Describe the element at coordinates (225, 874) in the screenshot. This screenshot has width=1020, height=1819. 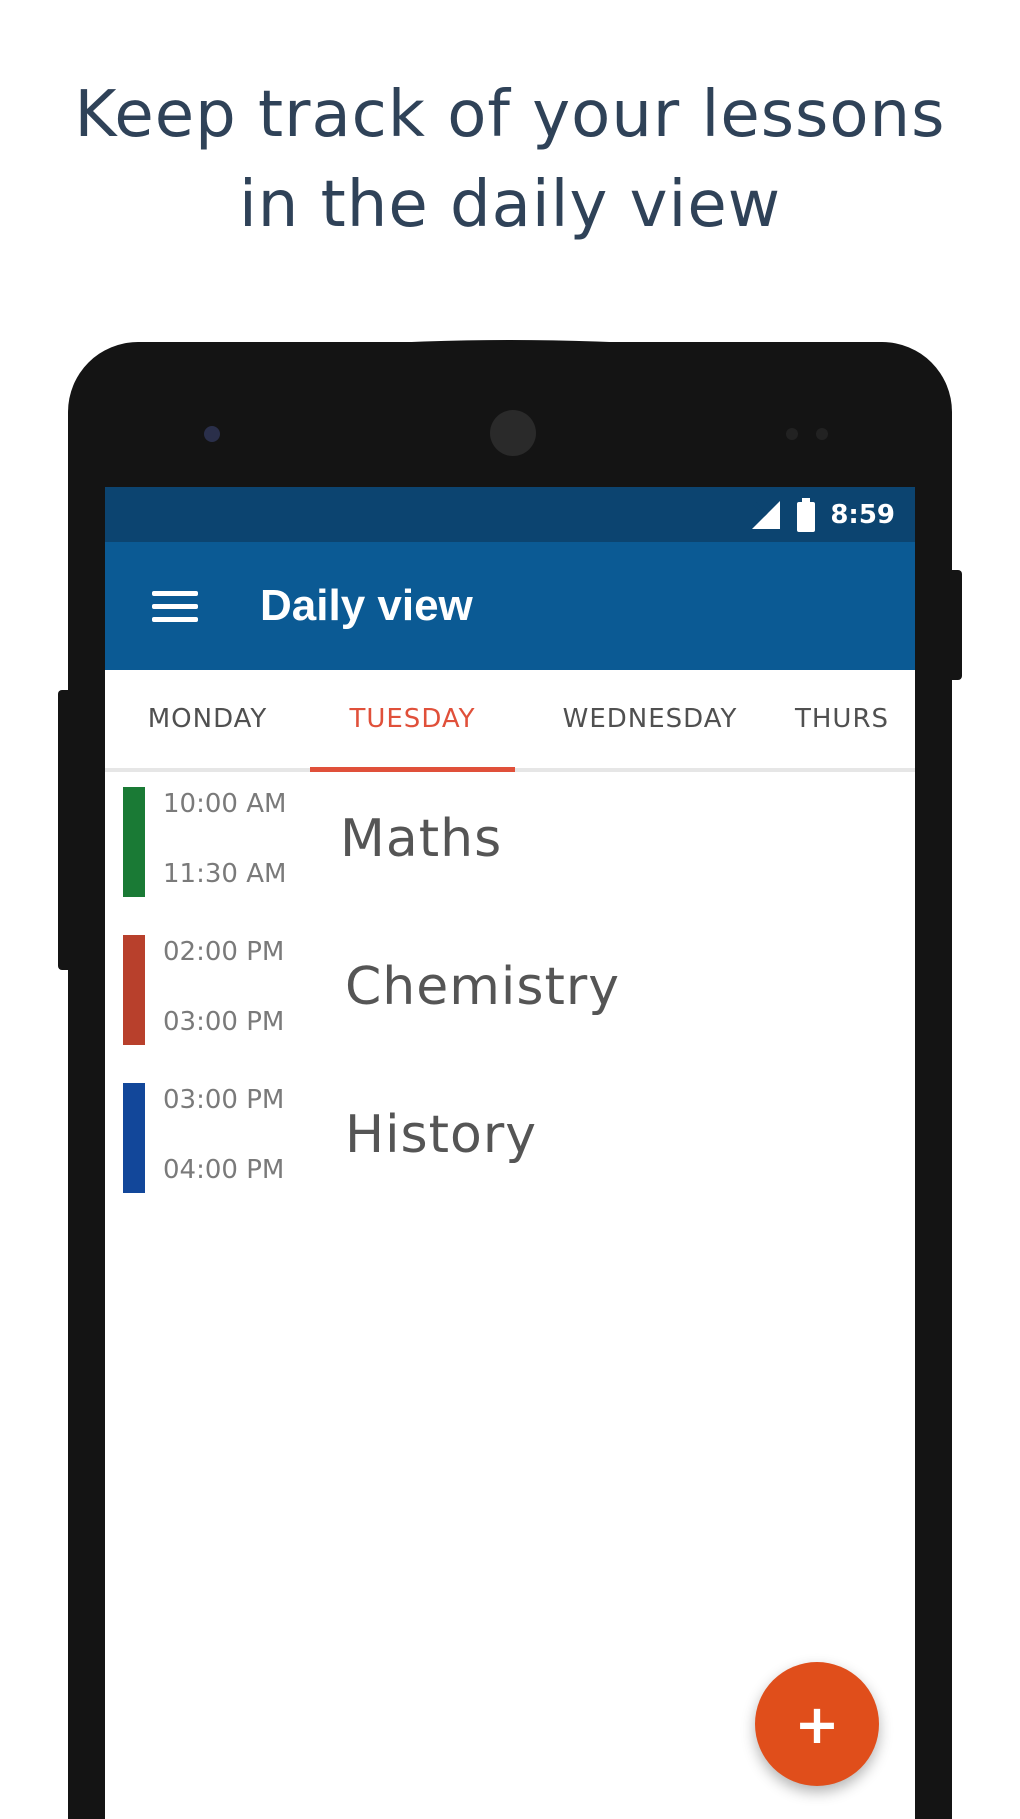
I see `lesson-end-time: 11:30 AM` at that location.